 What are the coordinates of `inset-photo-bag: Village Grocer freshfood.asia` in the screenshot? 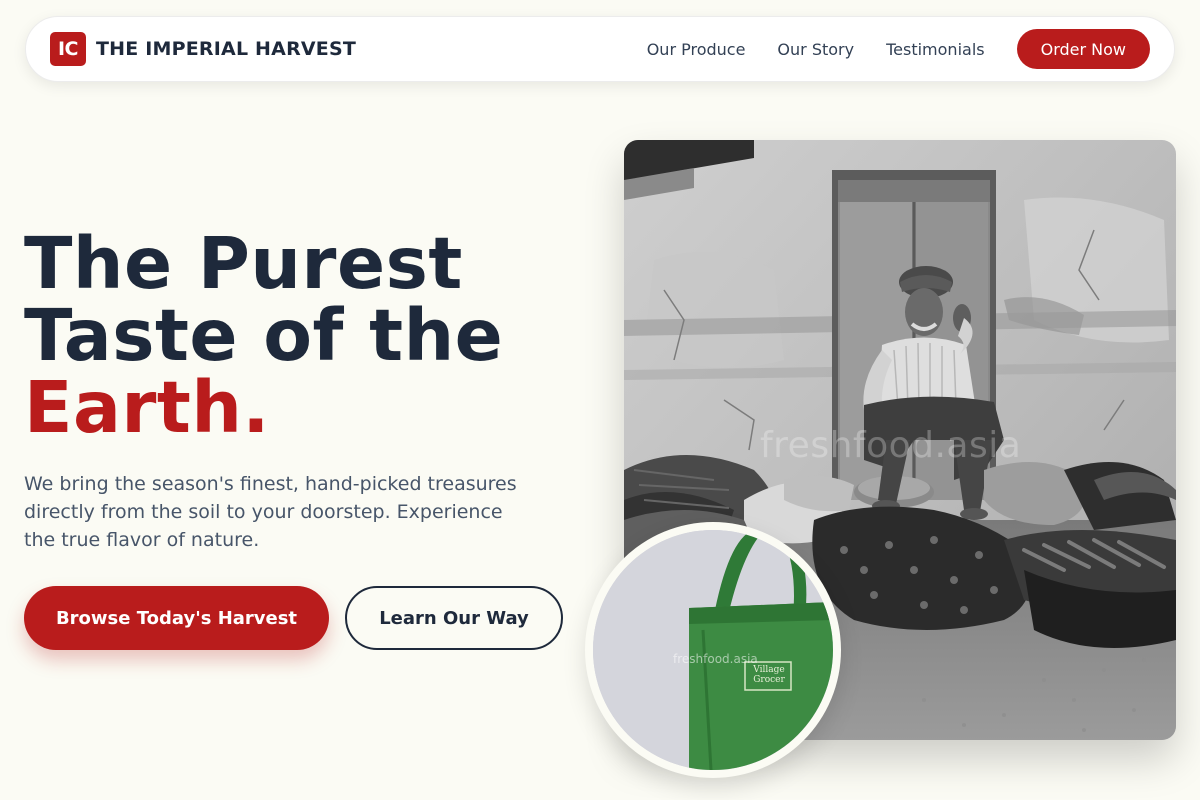 It's located at (713, 650).